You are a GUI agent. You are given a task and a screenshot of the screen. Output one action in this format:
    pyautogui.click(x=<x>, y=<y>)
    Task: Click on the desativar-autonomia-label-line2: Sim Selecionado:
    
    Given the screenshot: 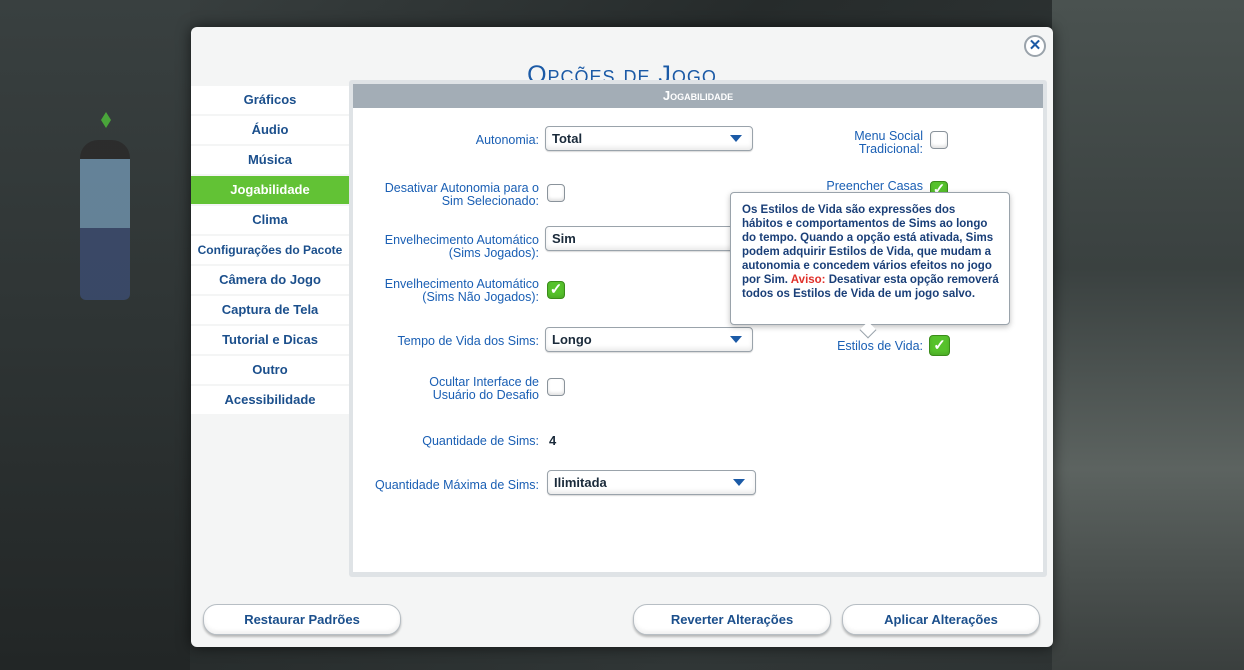 What is the action you would take?
    pyautogui.click(x=490, y=201)
    